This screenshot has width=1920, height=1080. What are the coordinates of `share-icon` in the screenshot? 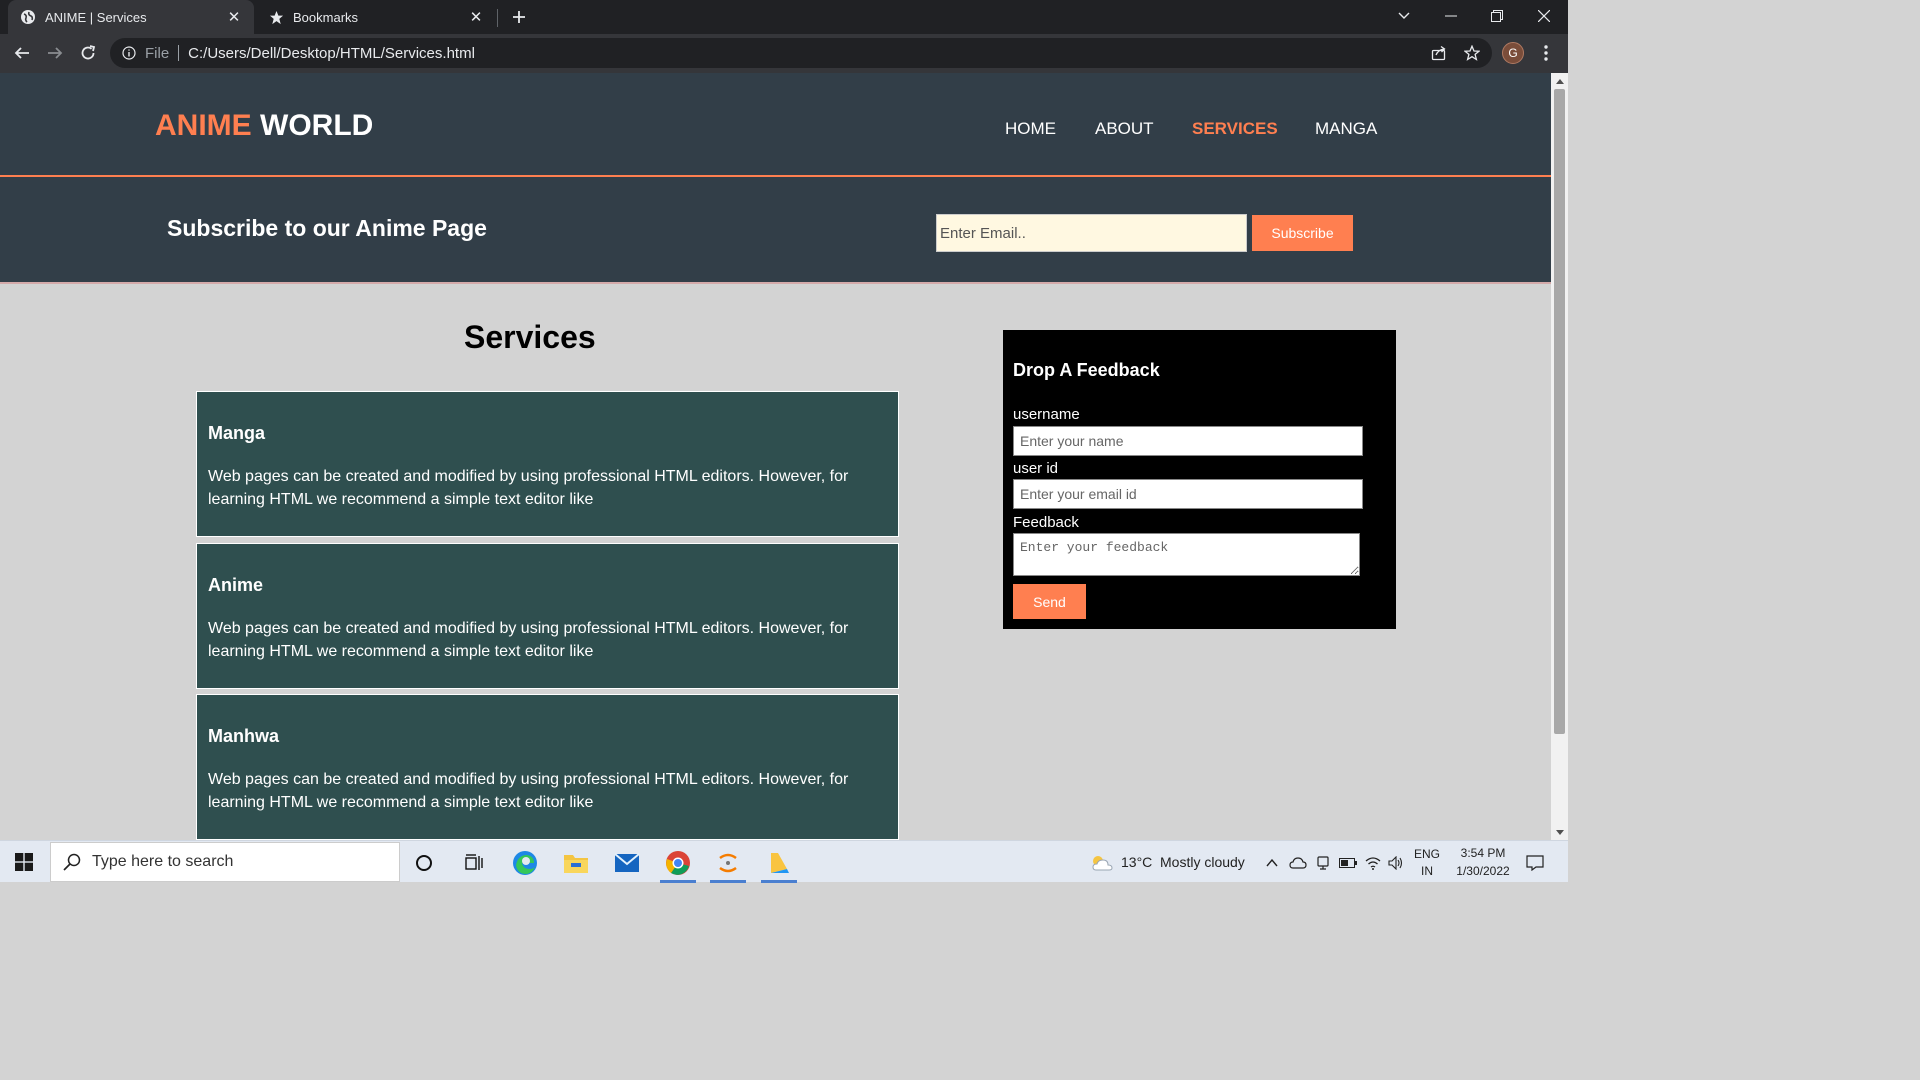 It's located at (1439, 53).